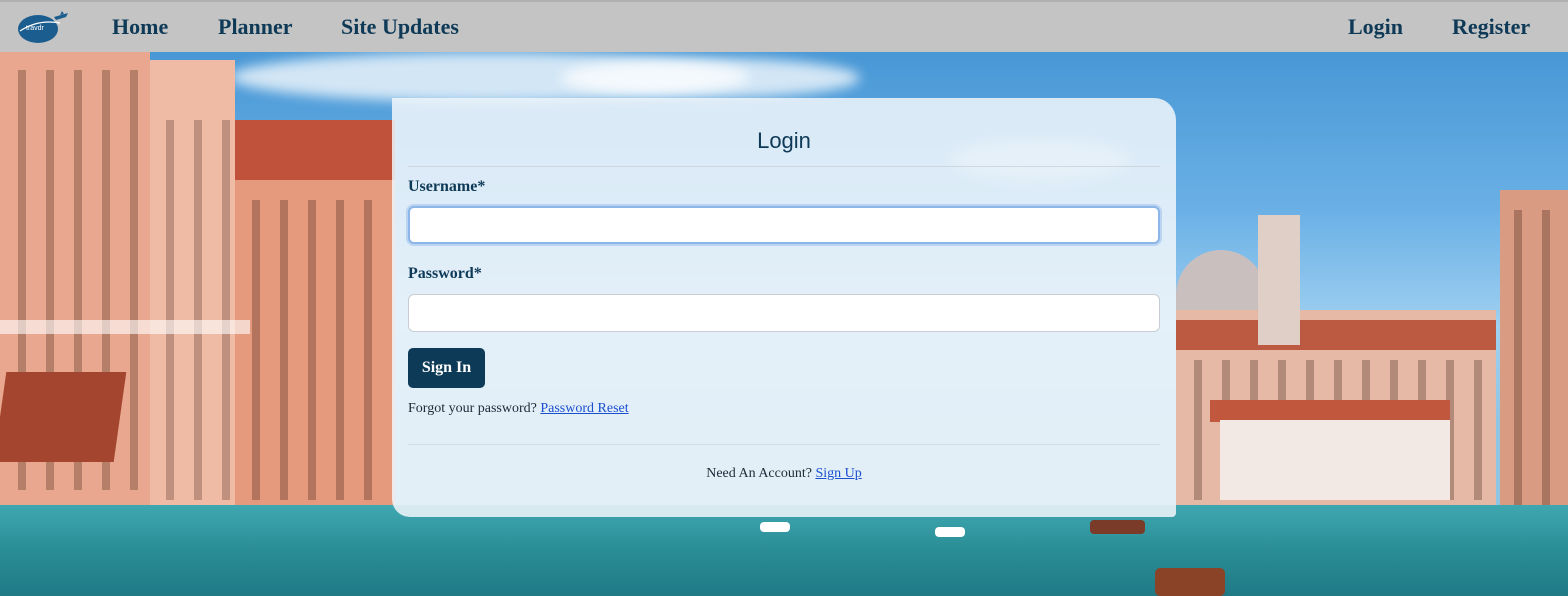  Describe the element at coordinates (255, 27) in the screenshot. I see `nav-planner: Planner` at that location.